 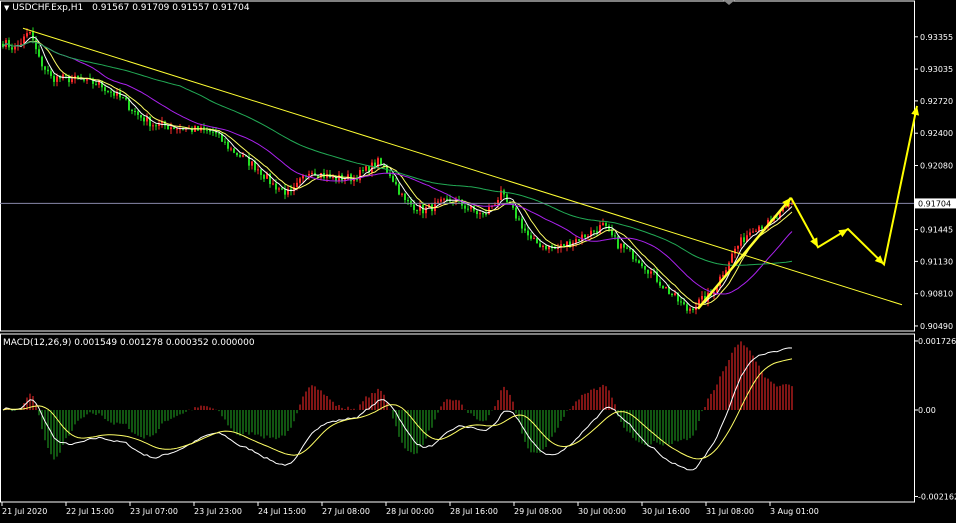 I want to click on price-tick-label: 0.93355, so click(x=936, y=37).